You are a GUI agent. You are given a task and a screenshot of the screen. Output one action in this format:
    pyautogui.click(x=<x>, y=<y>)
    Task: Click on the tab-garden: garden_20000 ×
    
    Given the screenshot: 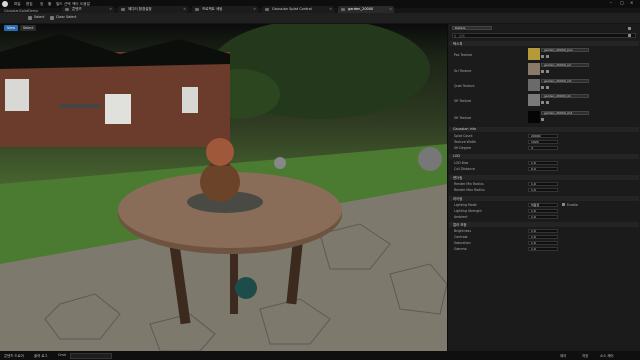 What is the action you would take?
    pyautogui.click(x=366, y=9)
    